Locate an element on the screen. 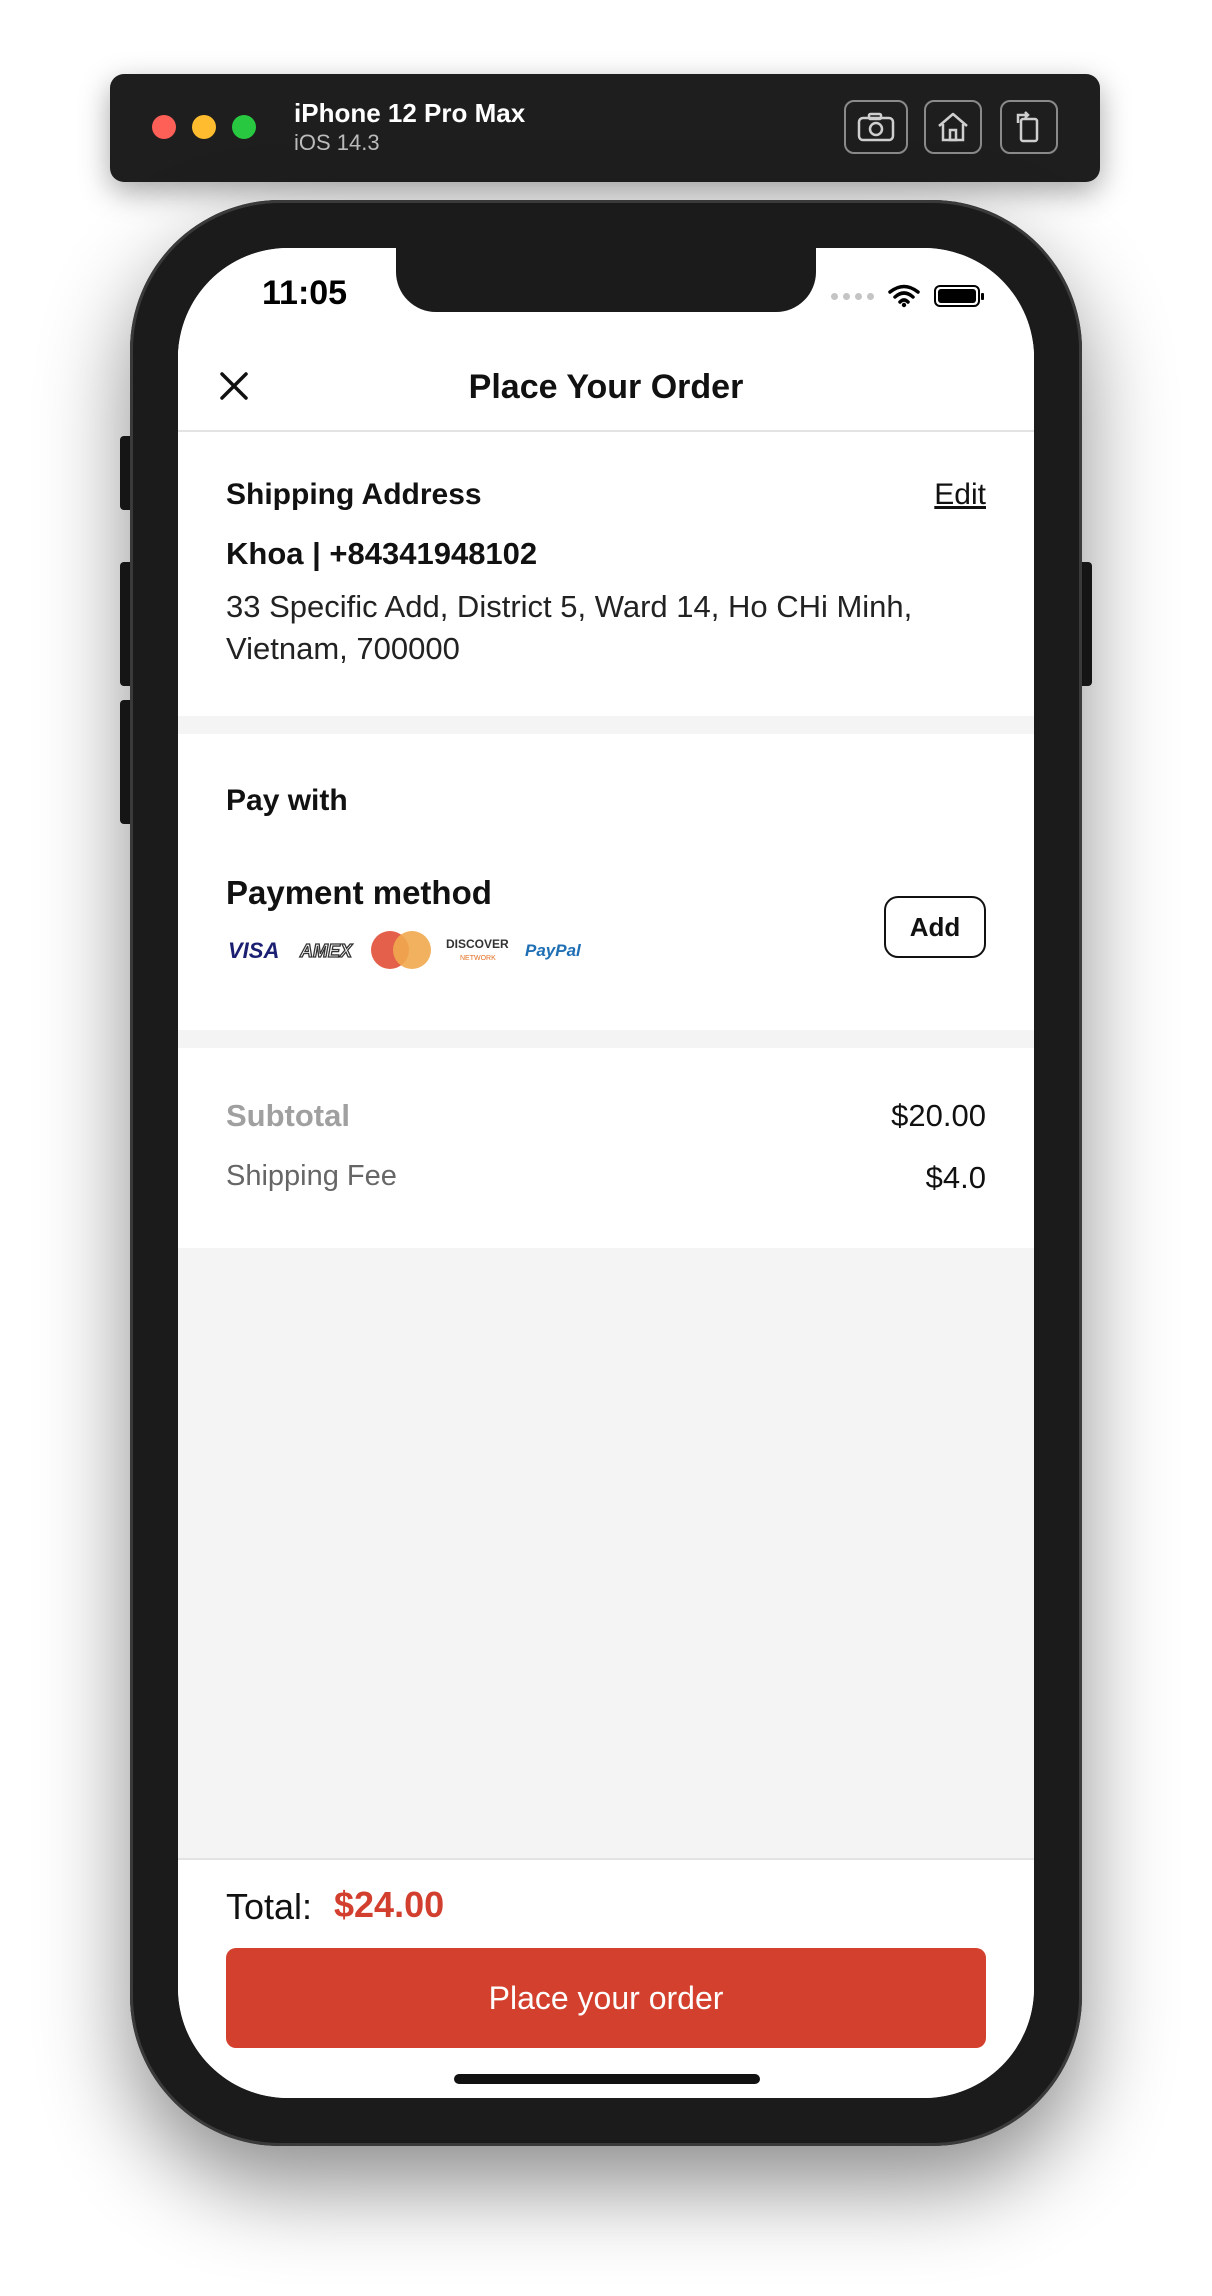  total-label: Total: is located at coordinates (269, 1906).